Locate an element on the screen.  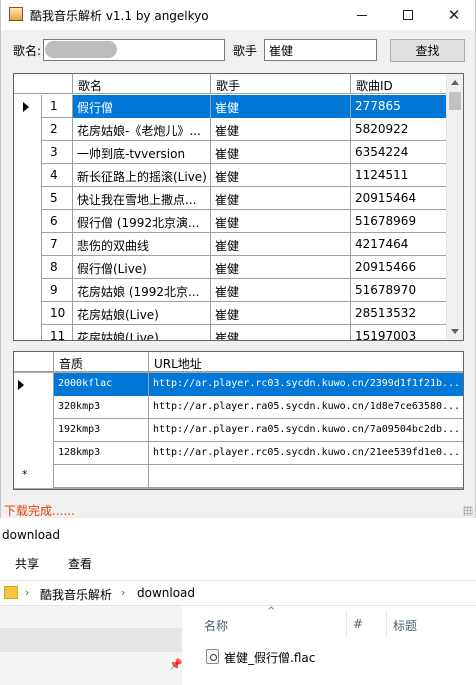
breadcrumb-app-folder: 酷我音乐解析 is located at coordinates (76, 594).